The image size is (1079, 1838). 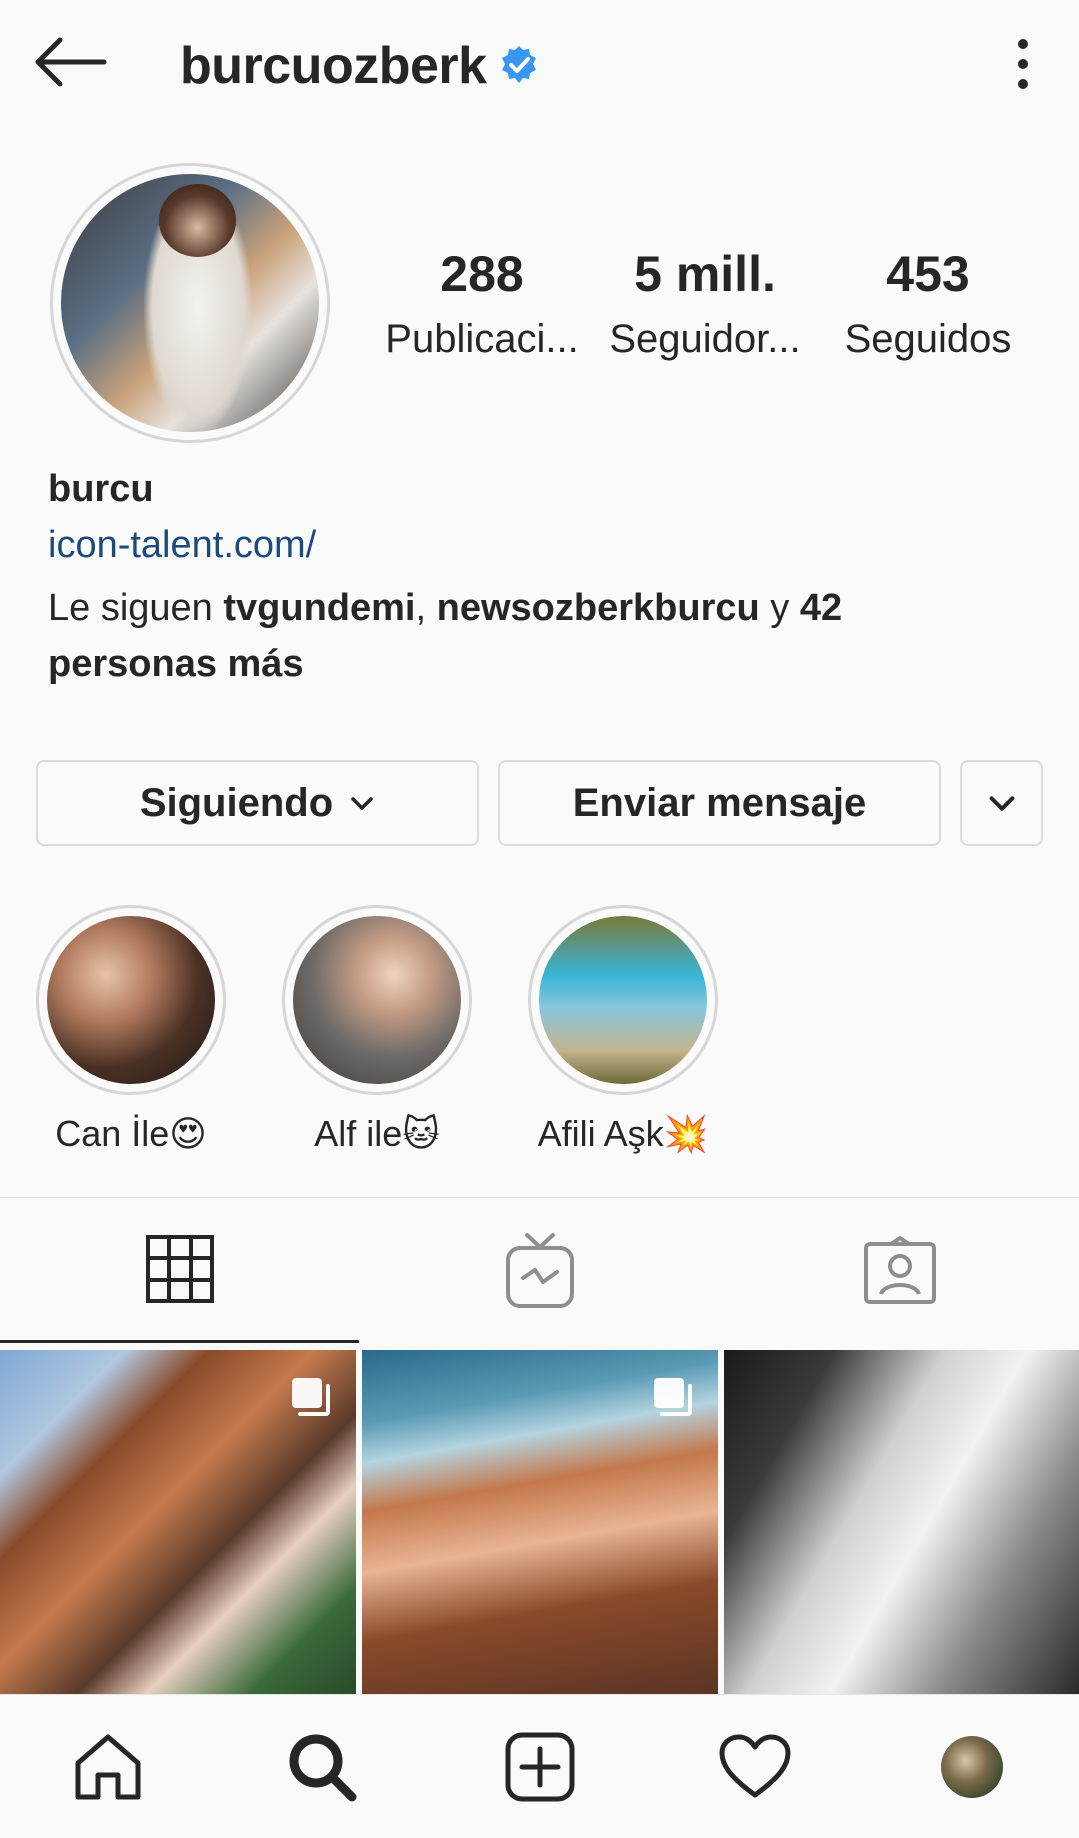 I want to click on following-label: Siguiendo, so click(x=236, y=802).